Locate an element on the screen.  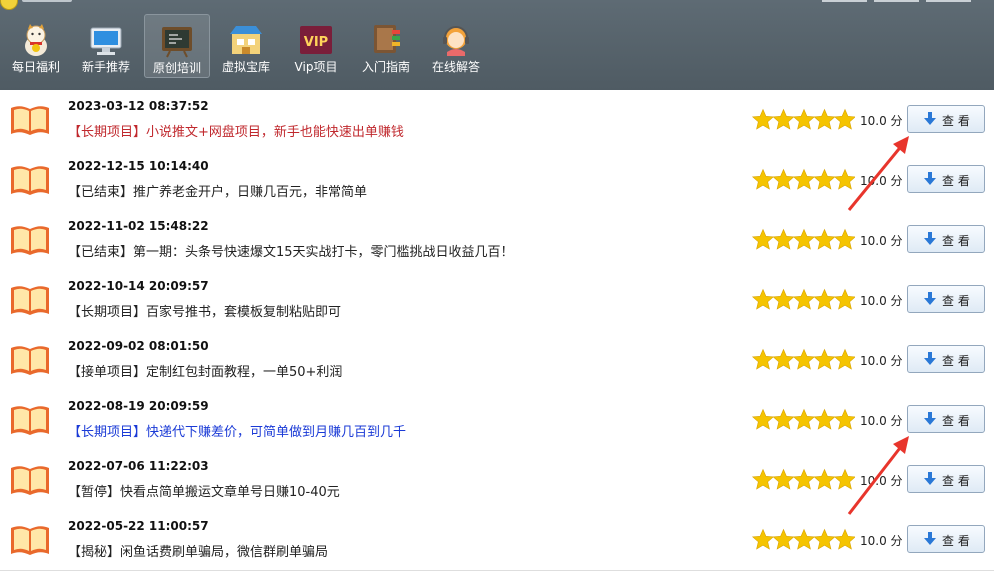
item-date: 2022-05-22 11:00:57 is located at coordinates (138, 526).